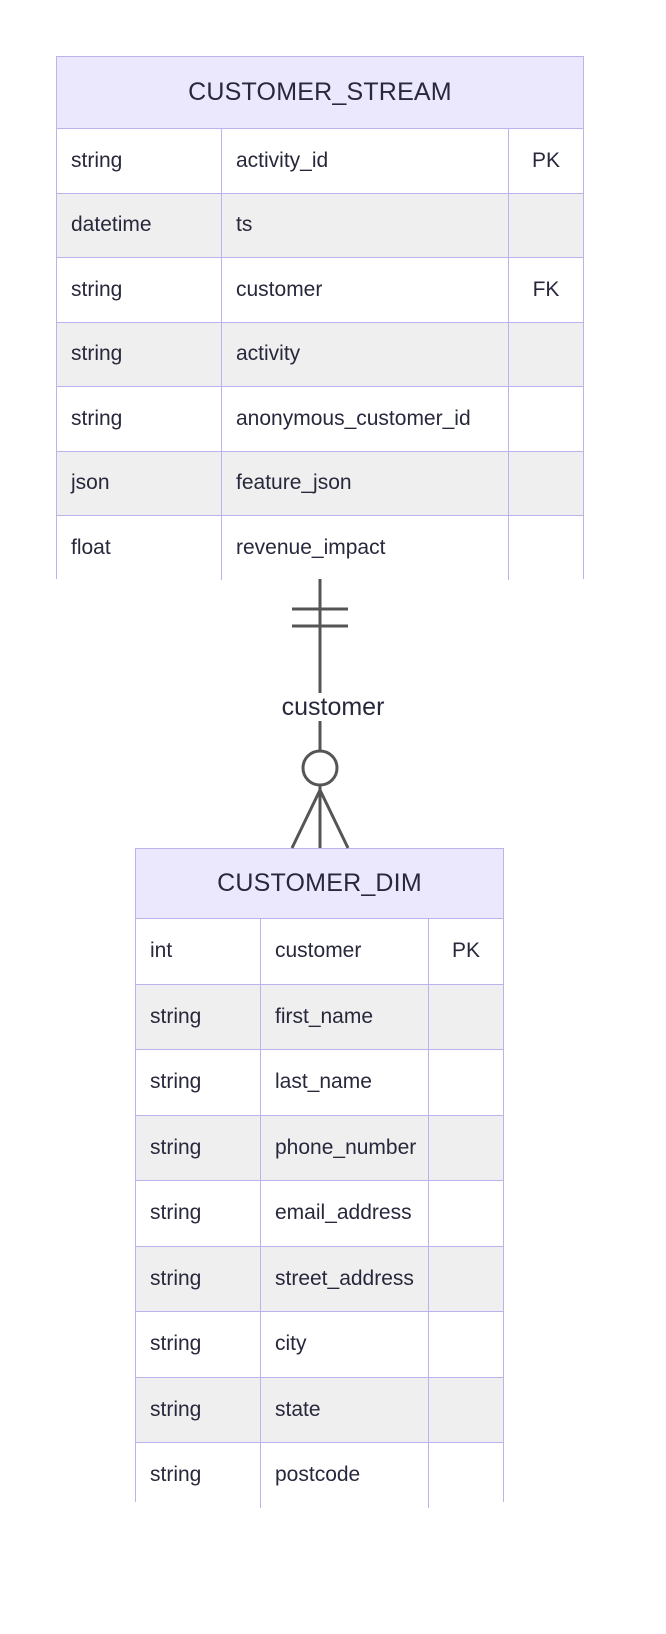 The width and height of the screenshot is (666, 1634). Describe the element at coordinates (320, 93) in the screenshot. I see `entity-customer-stream-title: CUSTOMER_STREAM` at that location.